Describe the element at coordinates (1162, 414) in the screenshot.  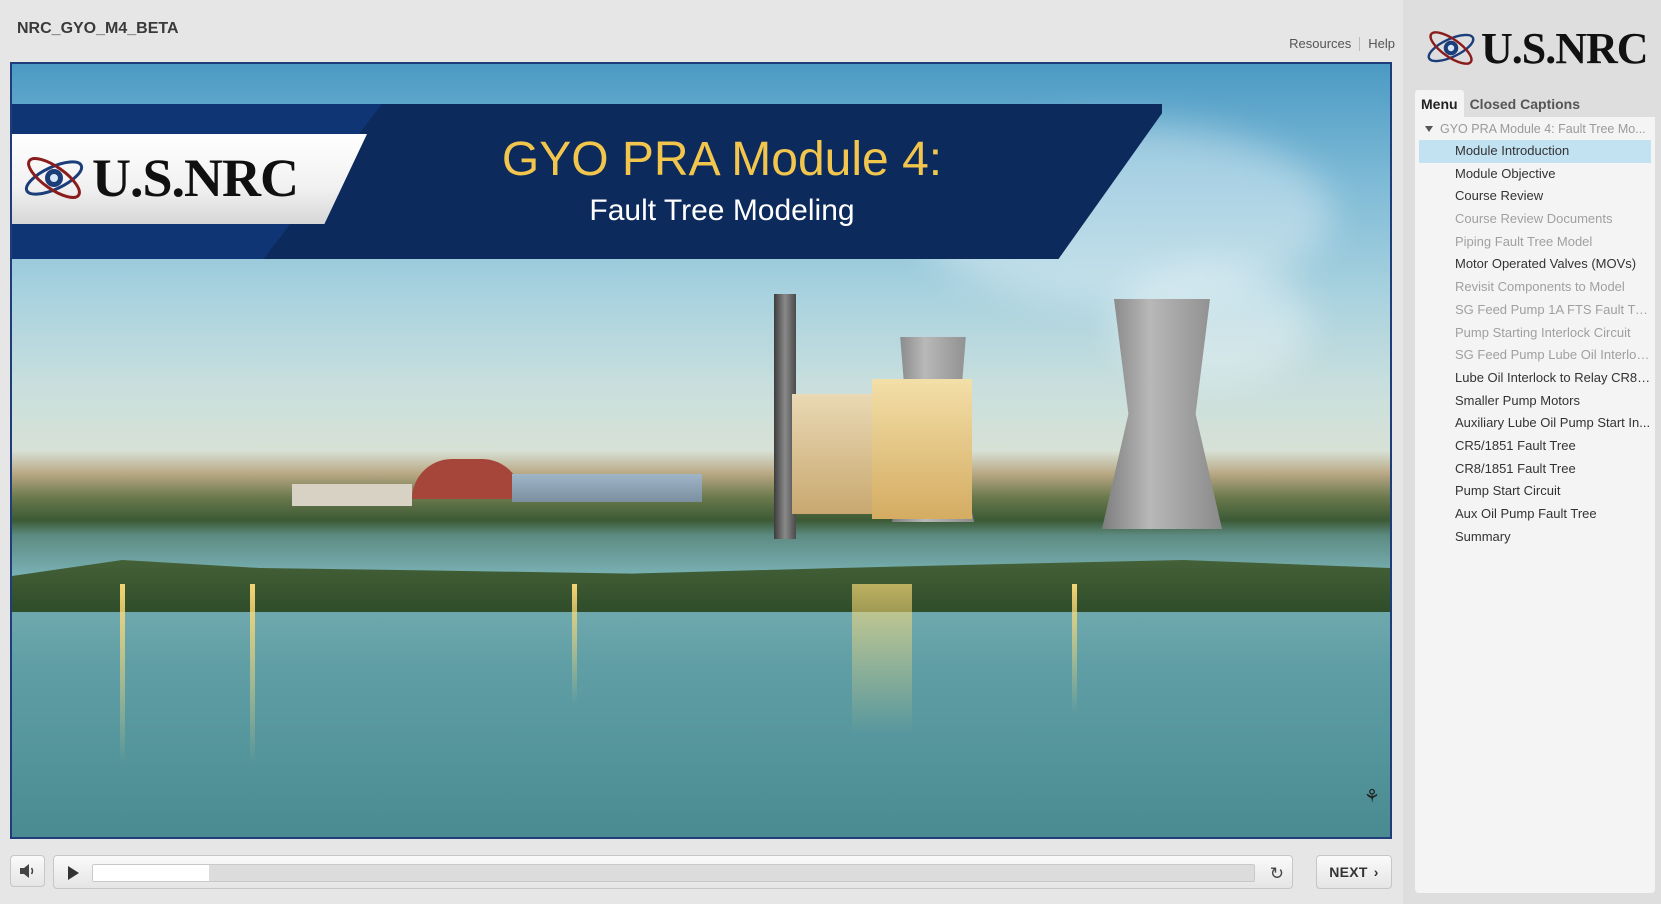
I see `cooling-tower` at that location.